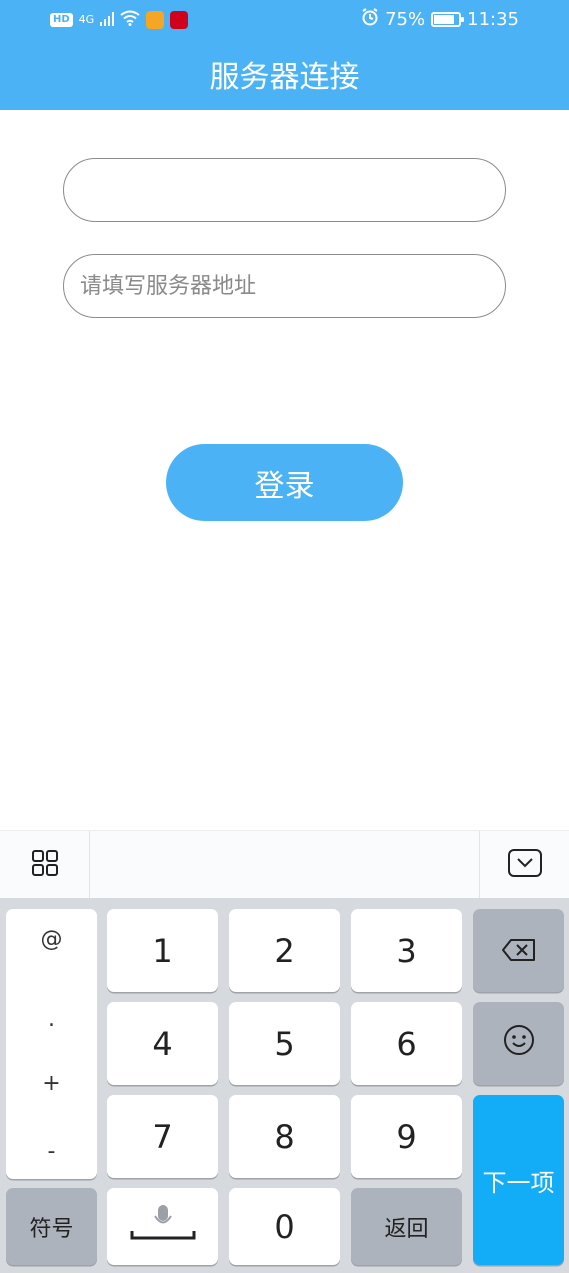 This screenshot has width=569, height=1273. What do you see at coordinates (51, 1151) in the screenshot?
I see `key-minus: -` at bounding box center [51, 1151].